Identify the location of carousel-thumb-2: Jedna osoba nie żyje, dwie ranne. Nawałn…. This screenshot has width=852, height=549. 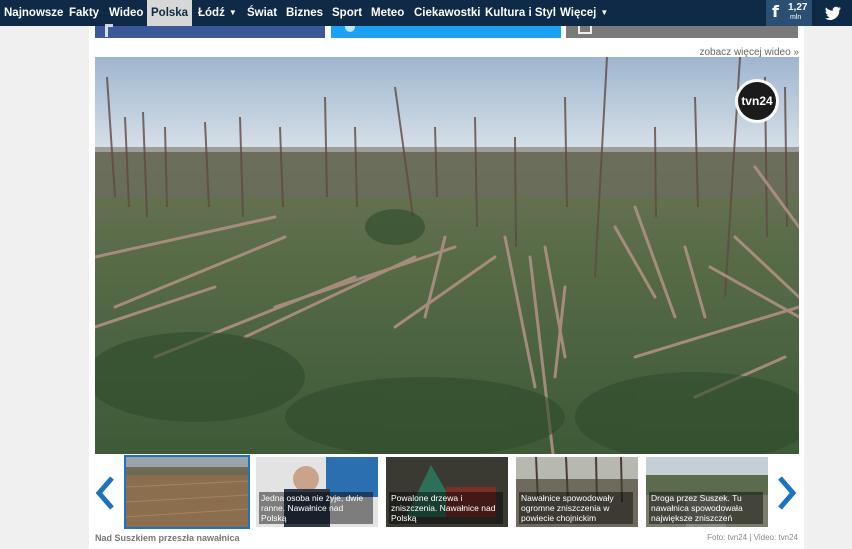
(317, 492).